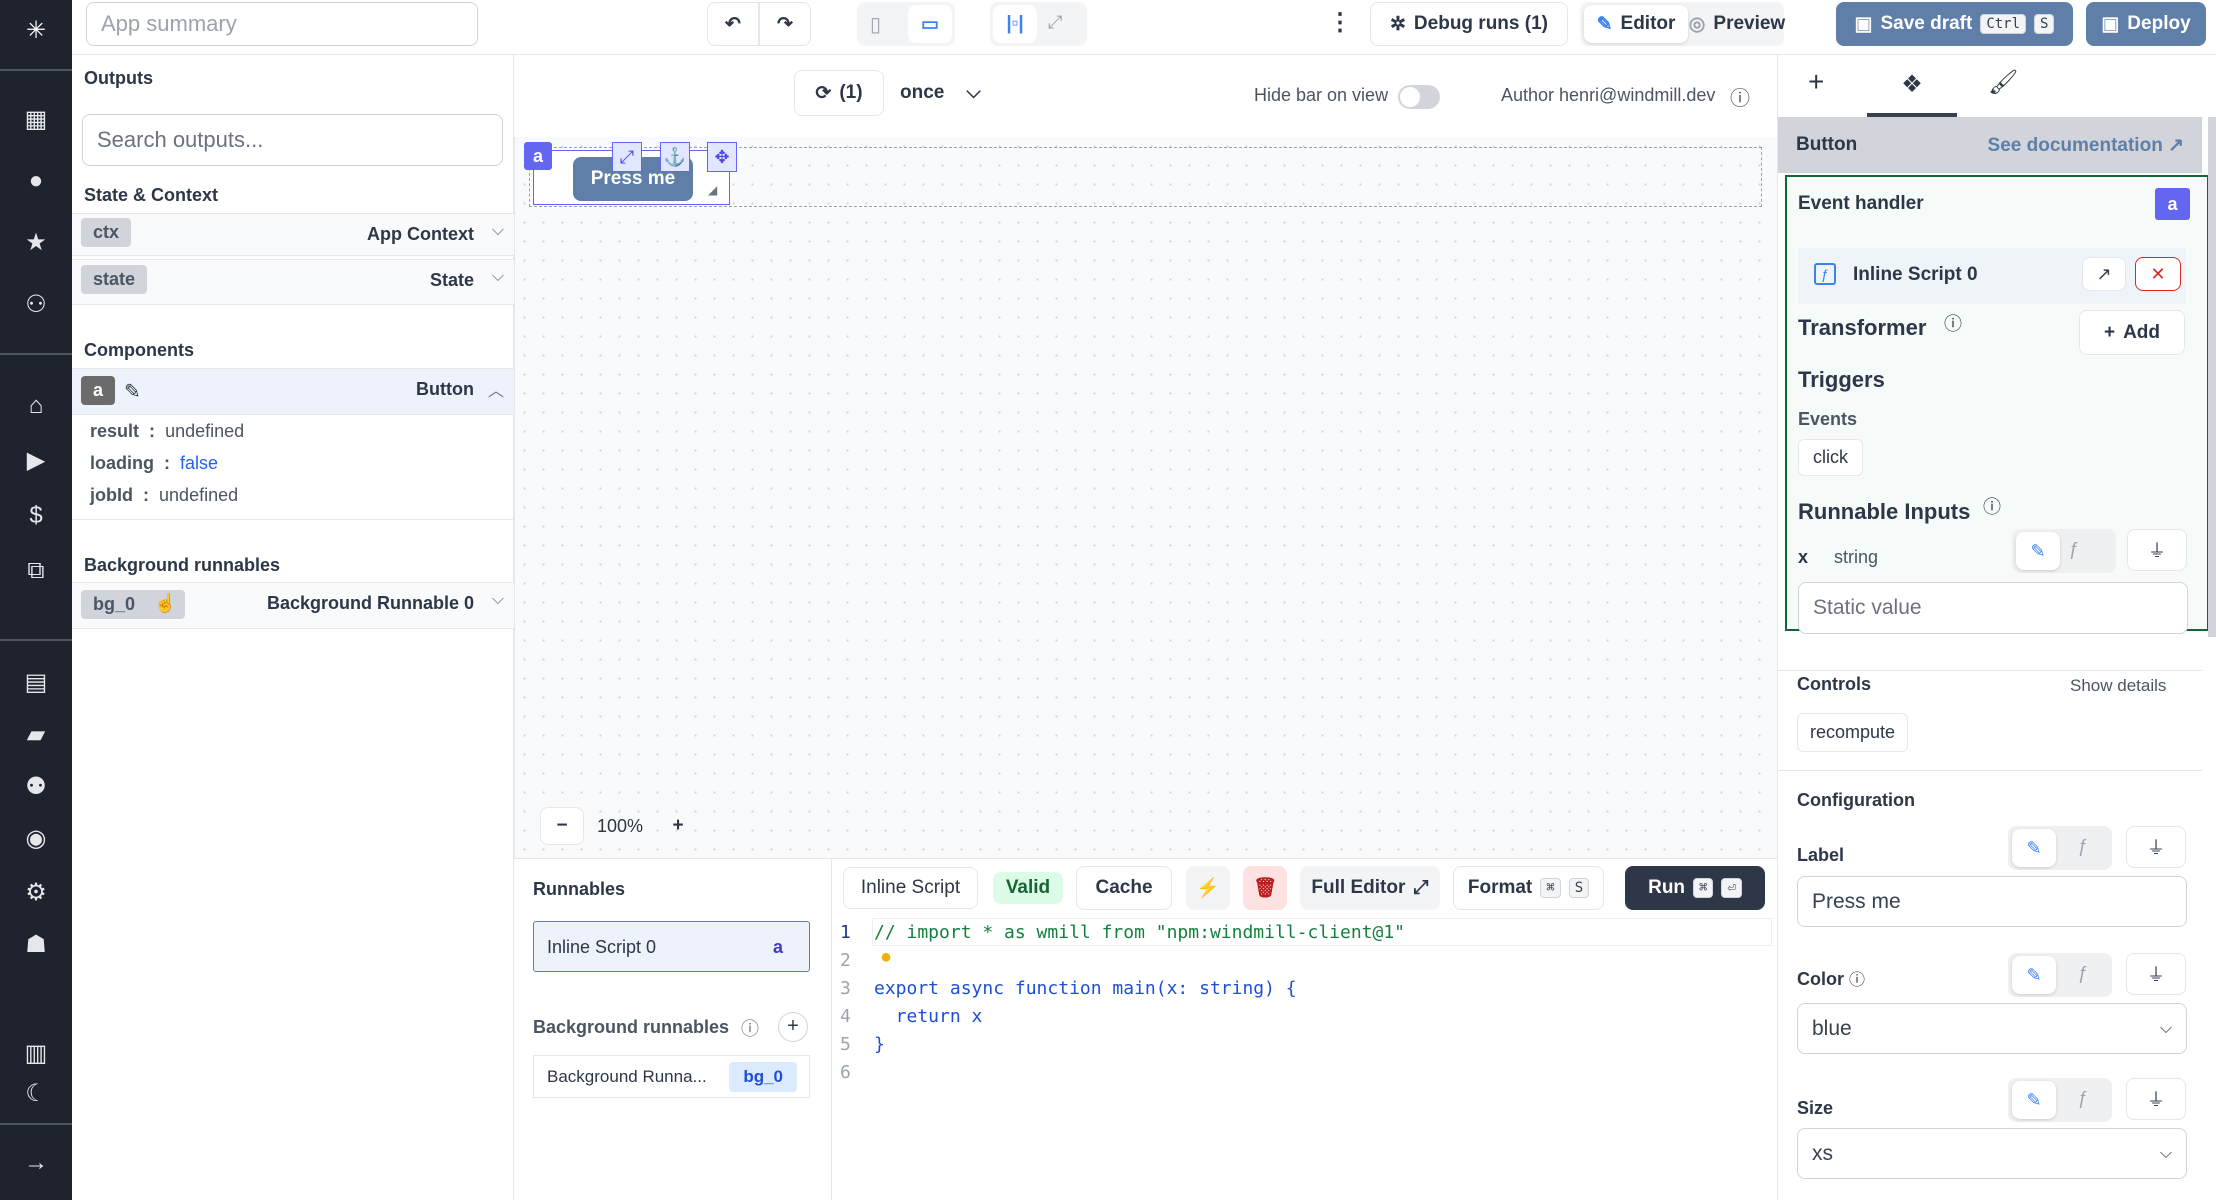  What do you see at coordinates (722, 157) in the screenshot?
I see `move-icon: ✥` at bounding box center [722, 157].